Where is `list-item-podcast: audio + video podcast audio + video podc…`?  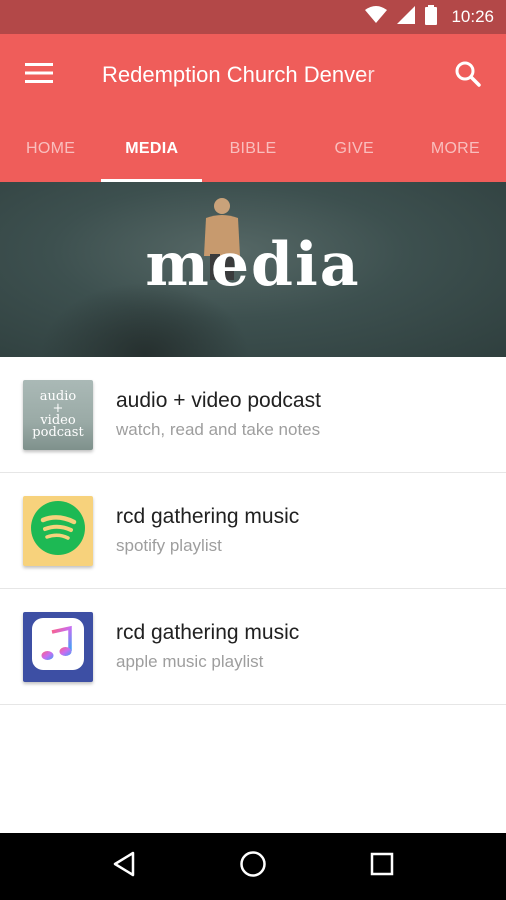 list-item-podcast: audio + video podcast audio + video podc… is located at coordinates (253, 415).